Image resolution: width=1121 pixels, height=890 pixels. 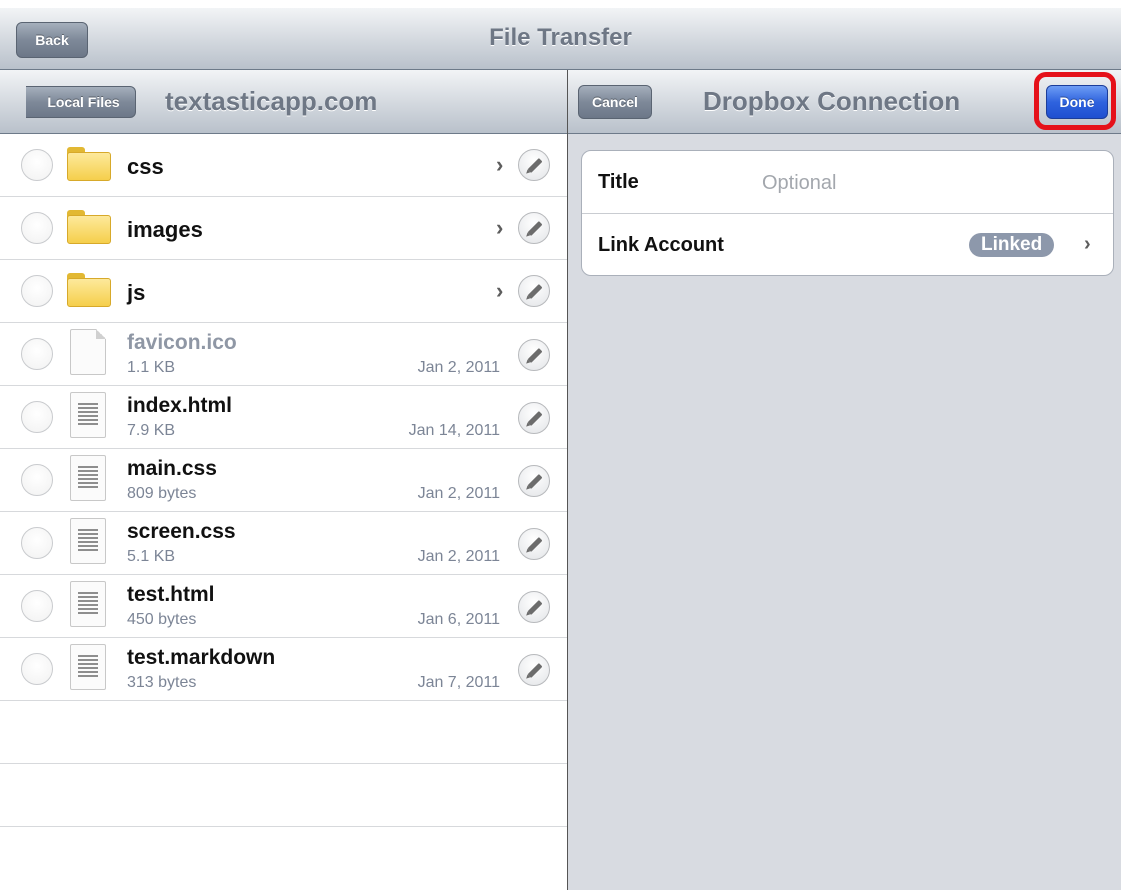 I want to click on title-input: Optional, so click(x=799, y=183).